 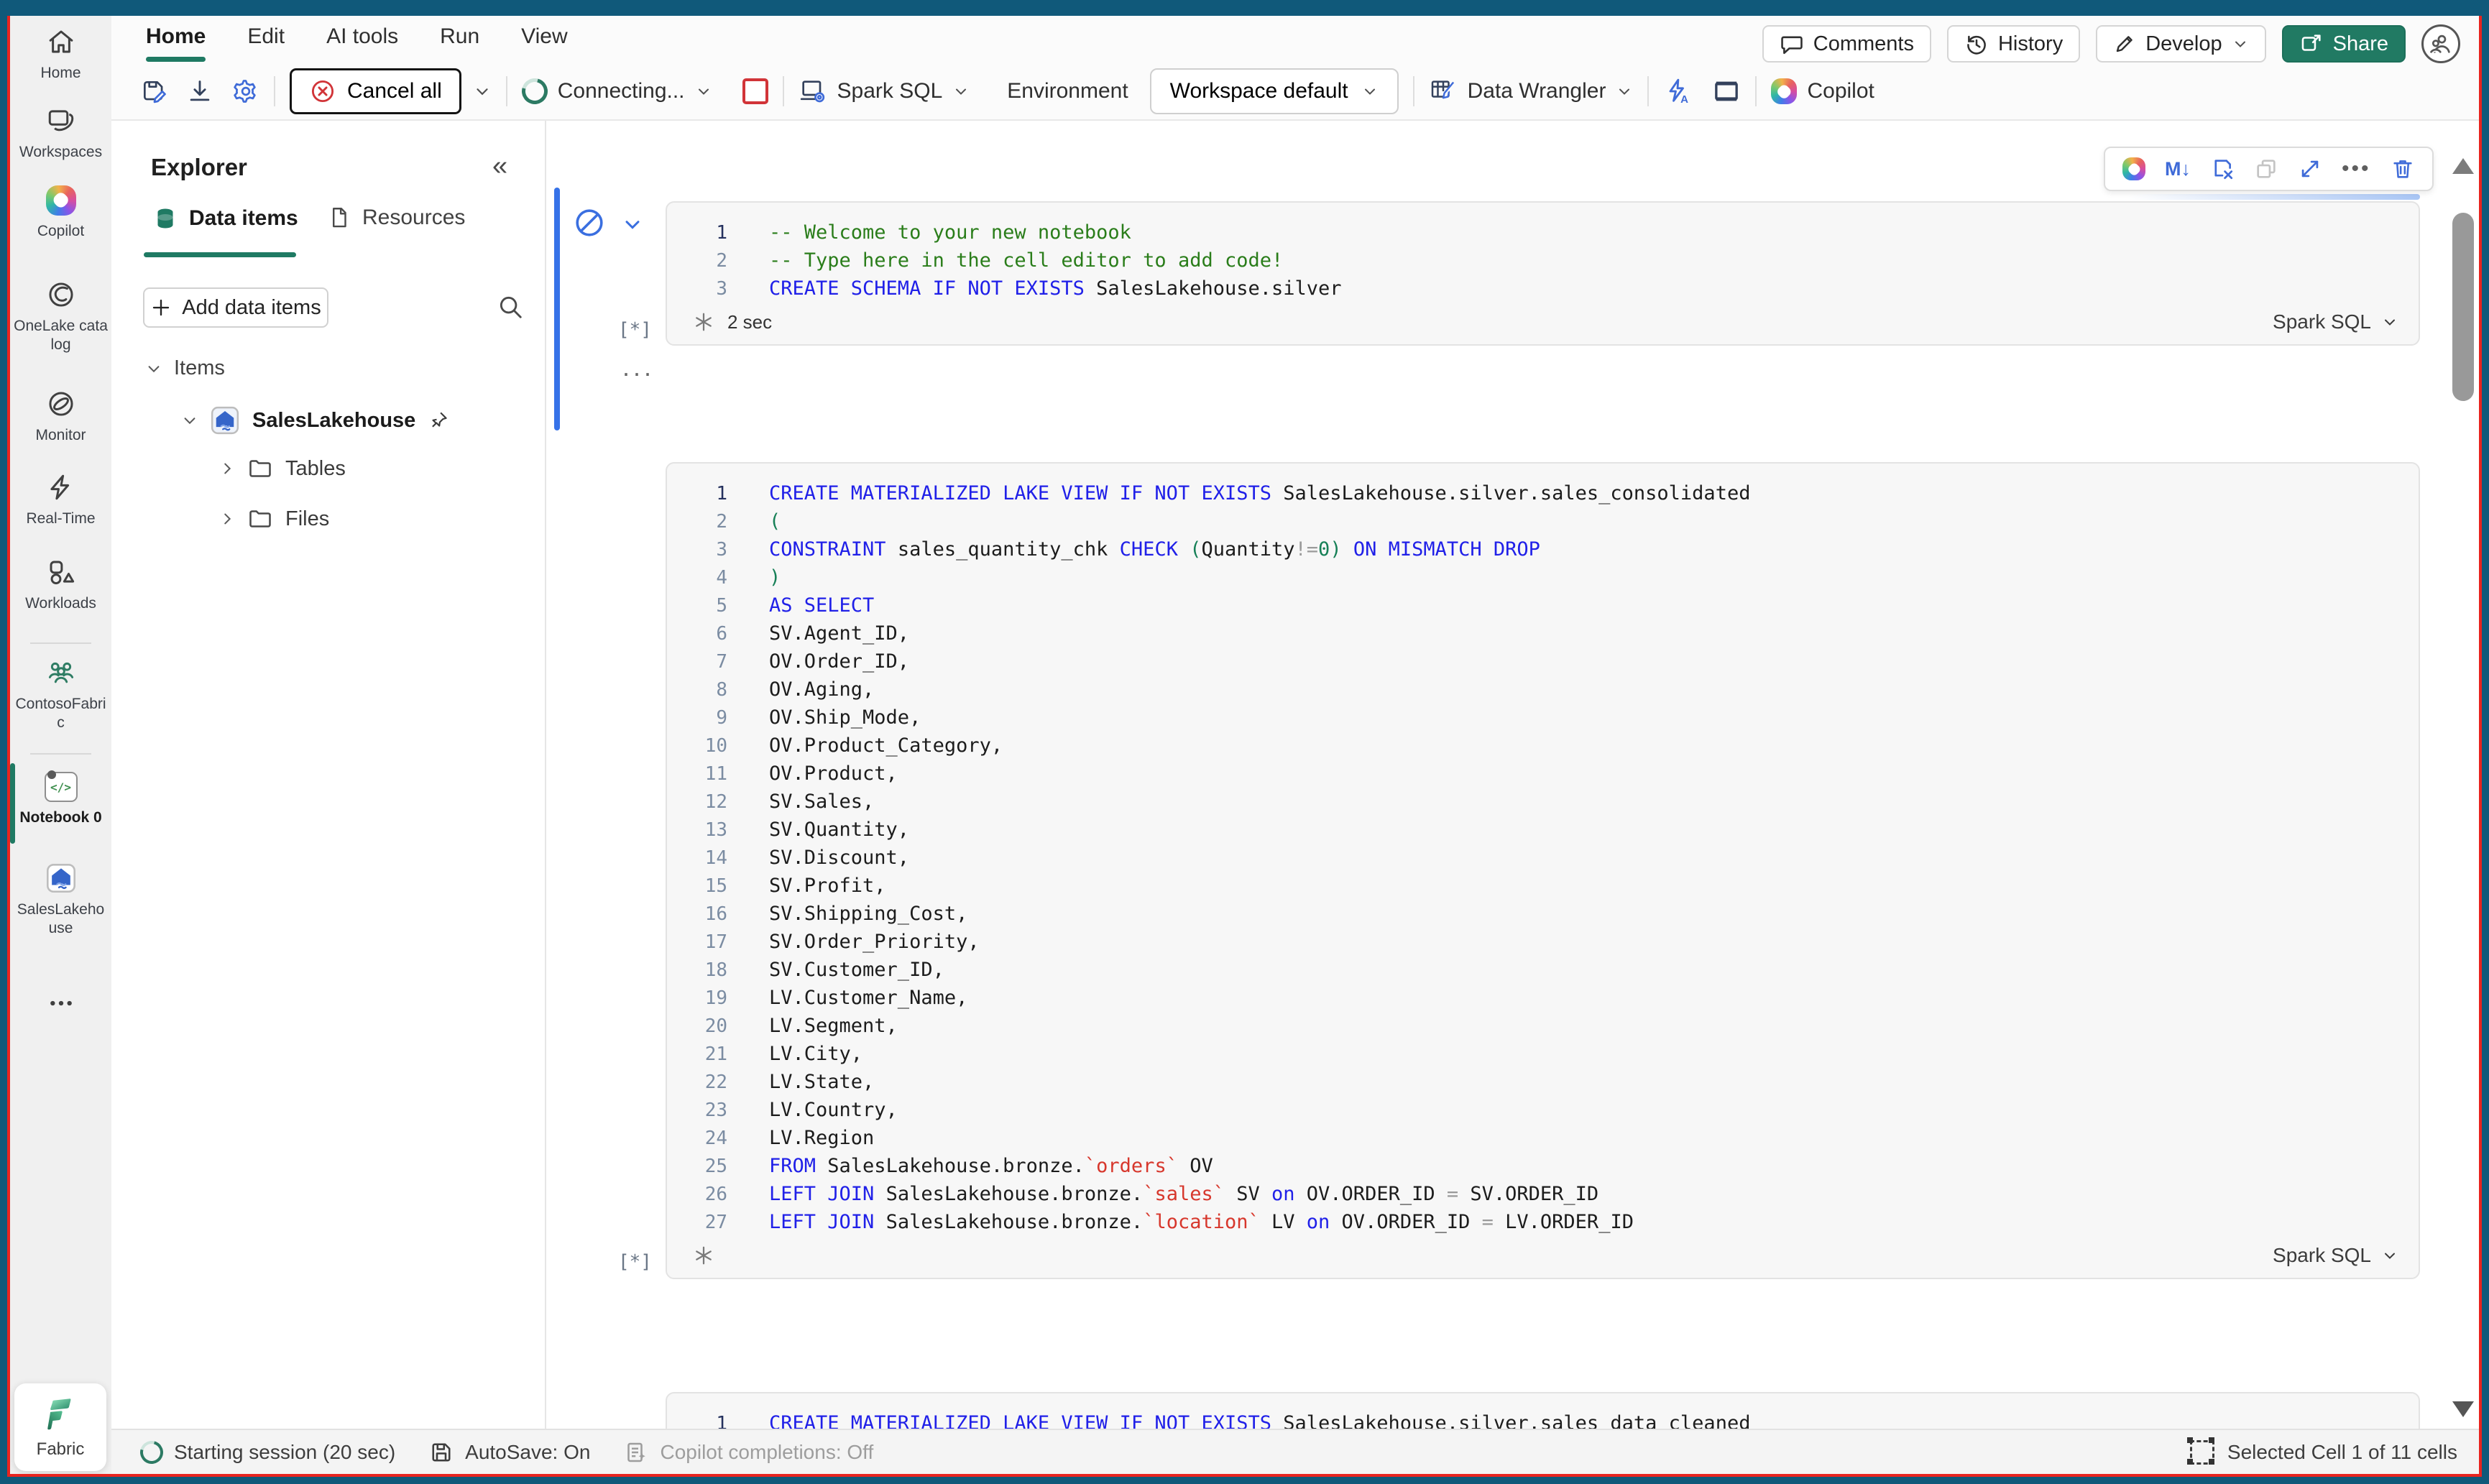 What do you see at coordinates (2310, 169) in the screenshot?
I see `expand-cell-icon` at bounding box center [2310, 169].